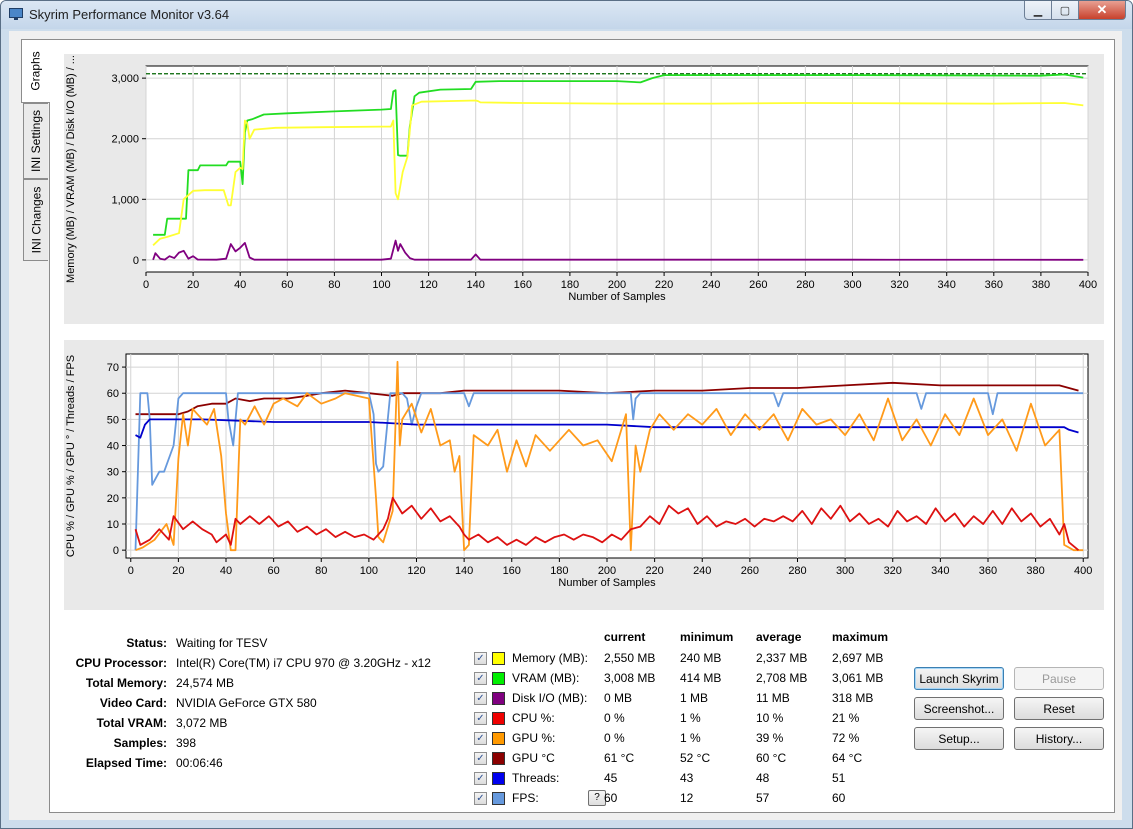  What do you see at coordinates (113, 473) in the screenshot?
I see `y-tick-label: 30` at bounding box center [113, 473].